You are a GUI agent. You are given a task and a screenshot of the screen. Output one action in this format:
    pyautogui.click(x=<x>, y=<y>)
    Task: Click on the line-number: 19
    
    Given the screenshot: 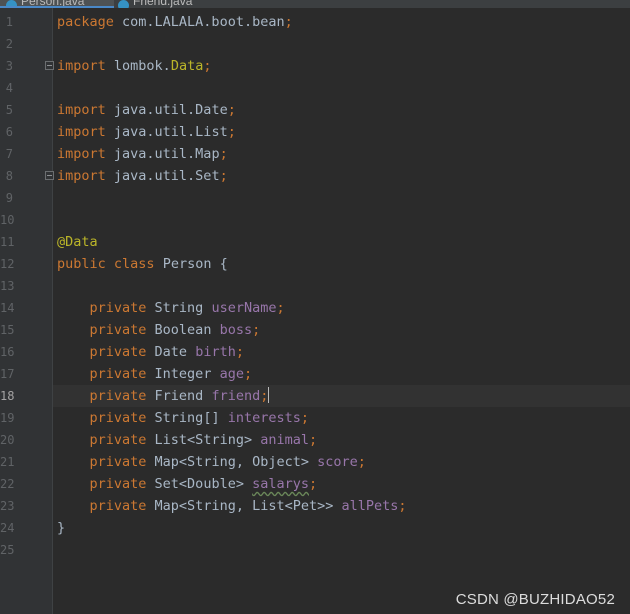 What is the action you would take?
    pyautogui.click(x=7, y=418)
    